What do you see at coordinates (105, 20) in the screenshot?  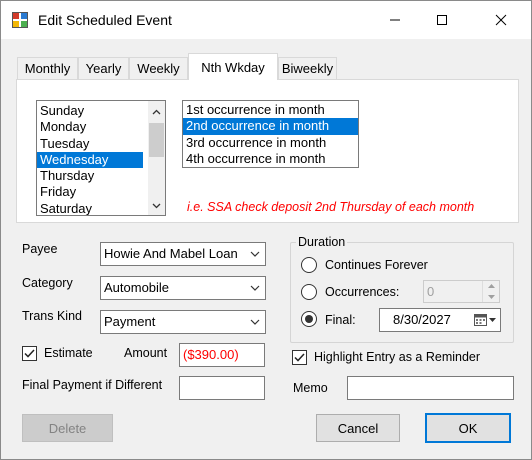 I see `window-title: Edit Scheduled Event` at bounding box center [105, 20].